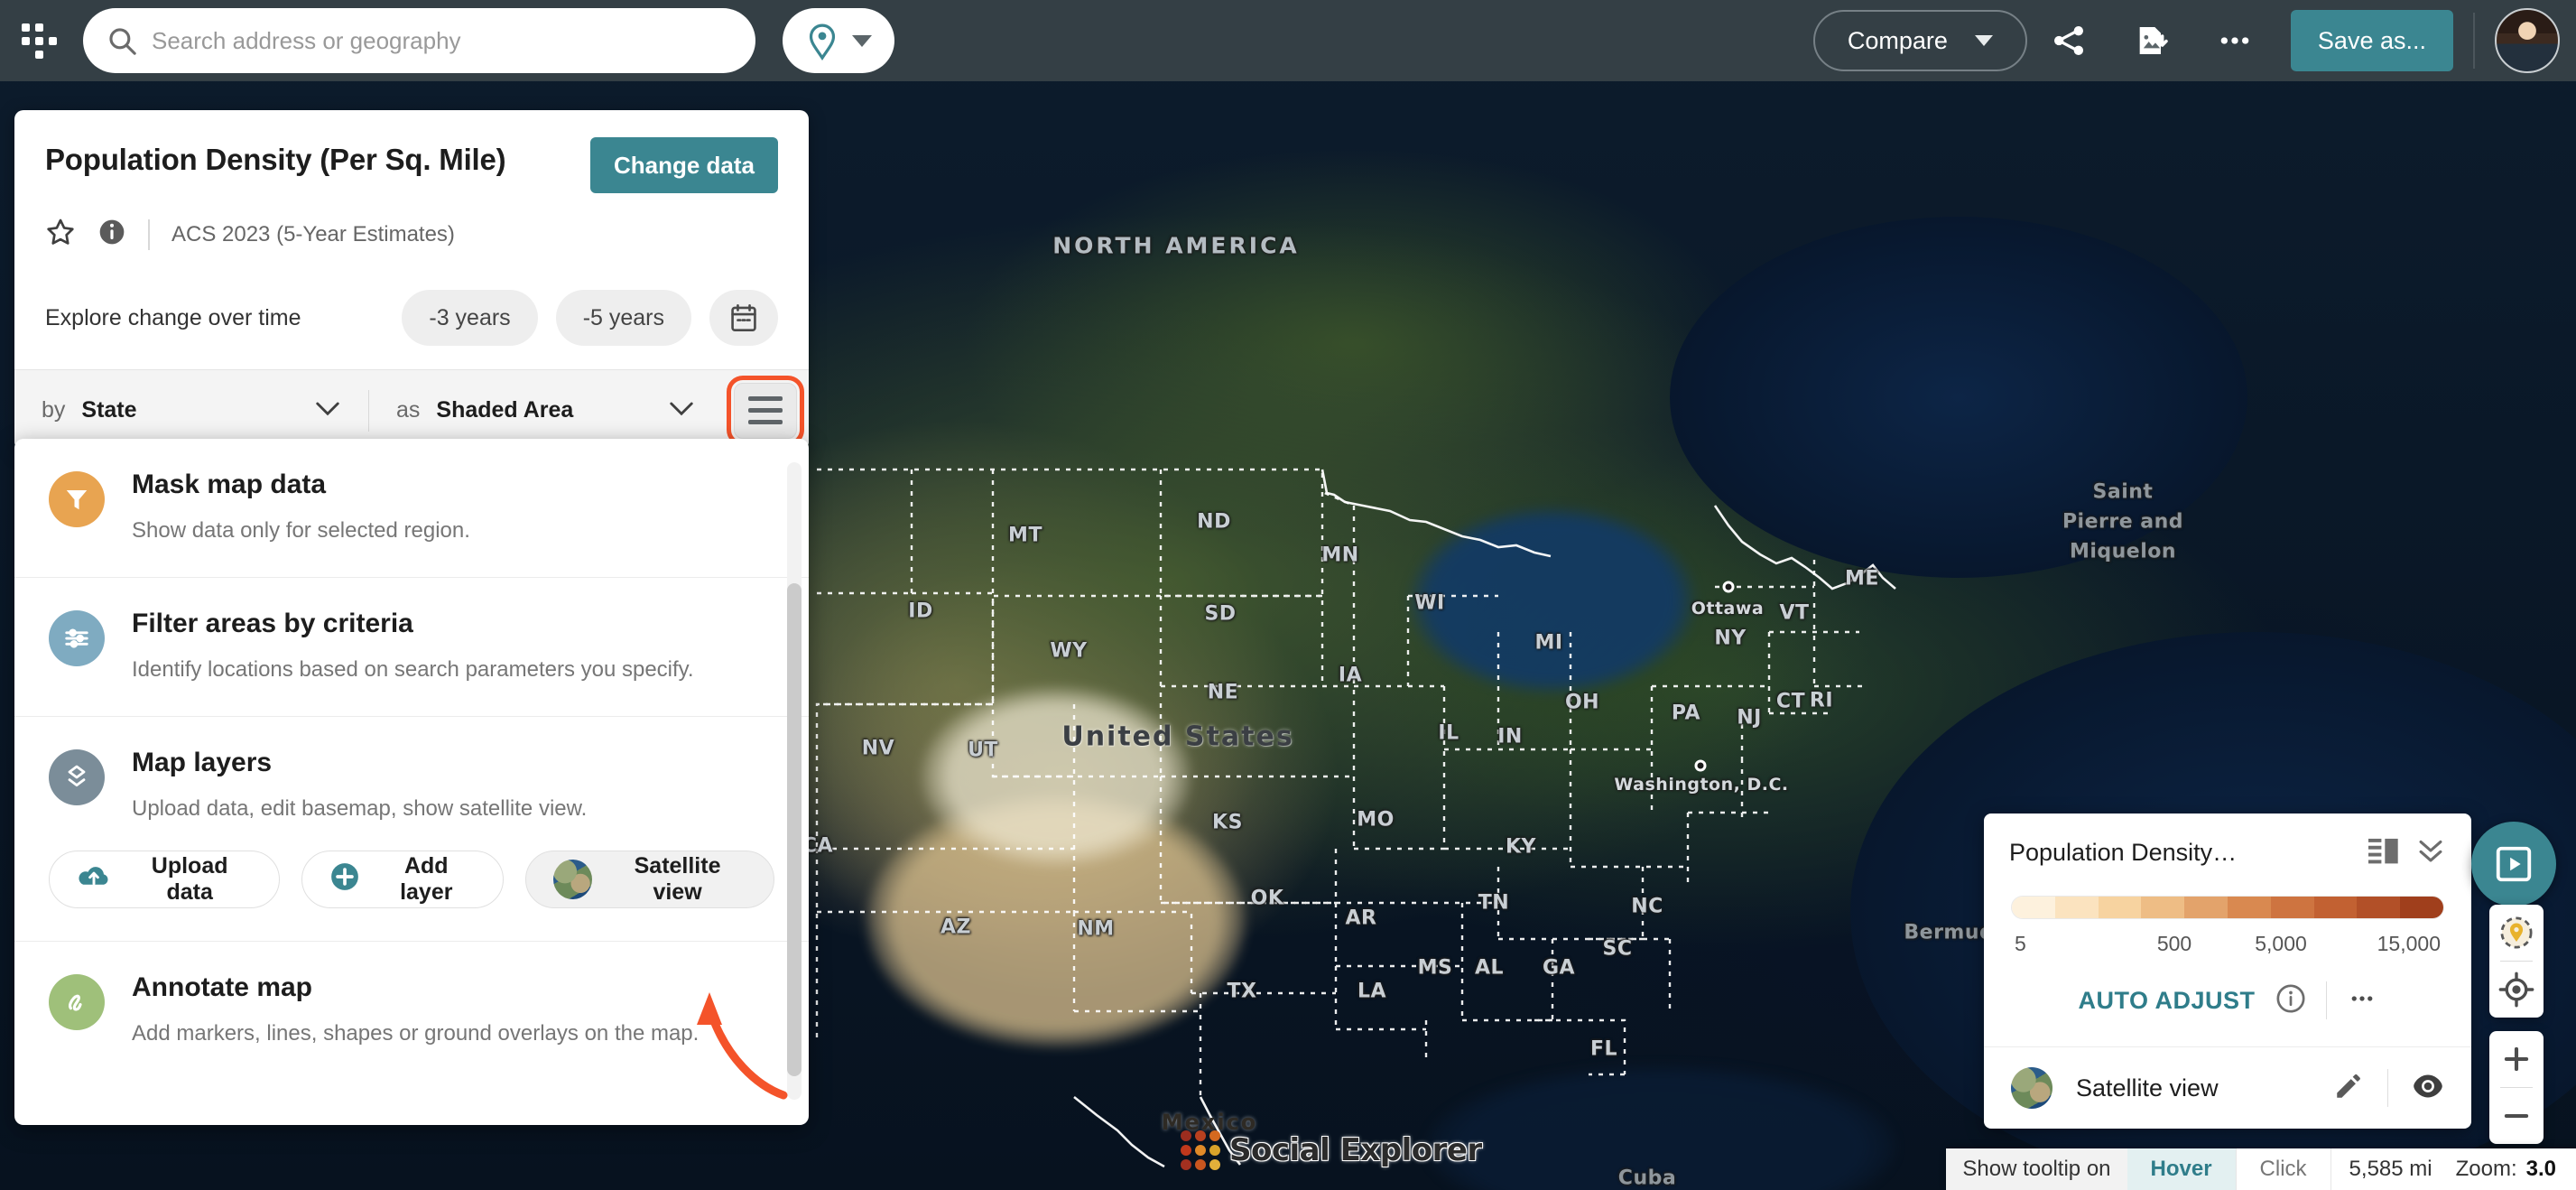 This screenshot has width=2576, height=1190. What do you see at coordinates (2326, 1000) in the screenshot?
I see `legend-divider` at bounding box center [2326, 1000].